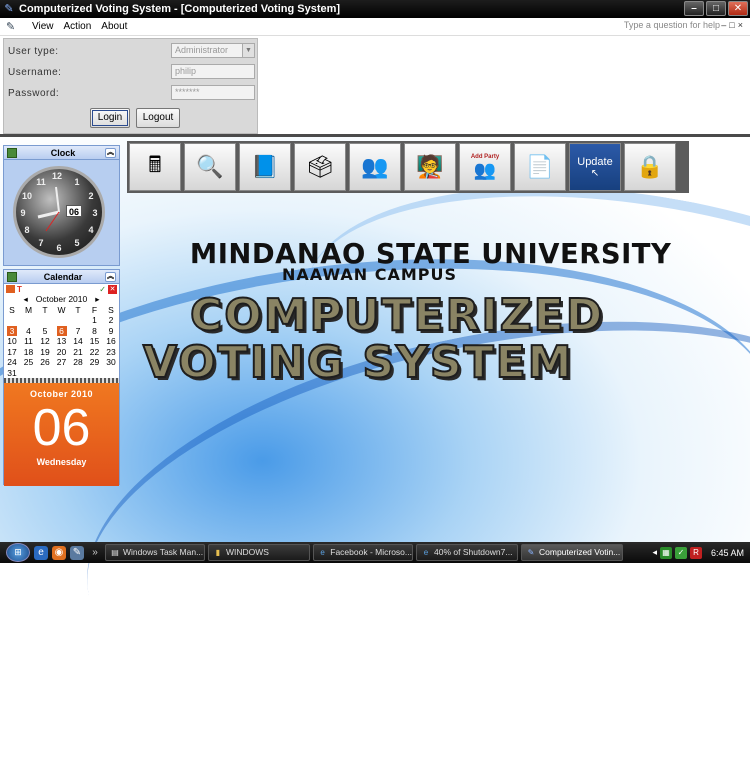 The width and height of the screenshot is (750, 766). What do you see at coordinates (43, 26) in the screenshot?
I see `menu-view: View` at bounding box center [43, 26].